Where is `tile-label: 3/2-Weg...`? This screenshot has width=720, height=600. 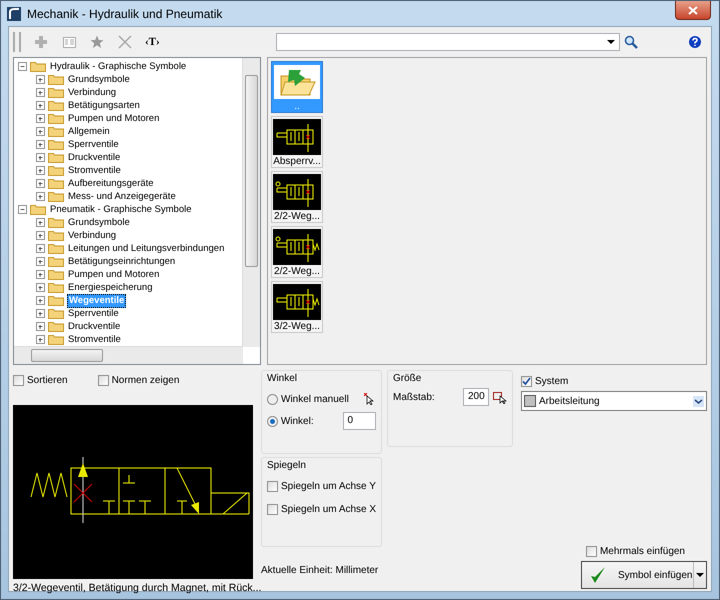
tile-label: 3/2-Weg... is located at coordinates (297, 326).